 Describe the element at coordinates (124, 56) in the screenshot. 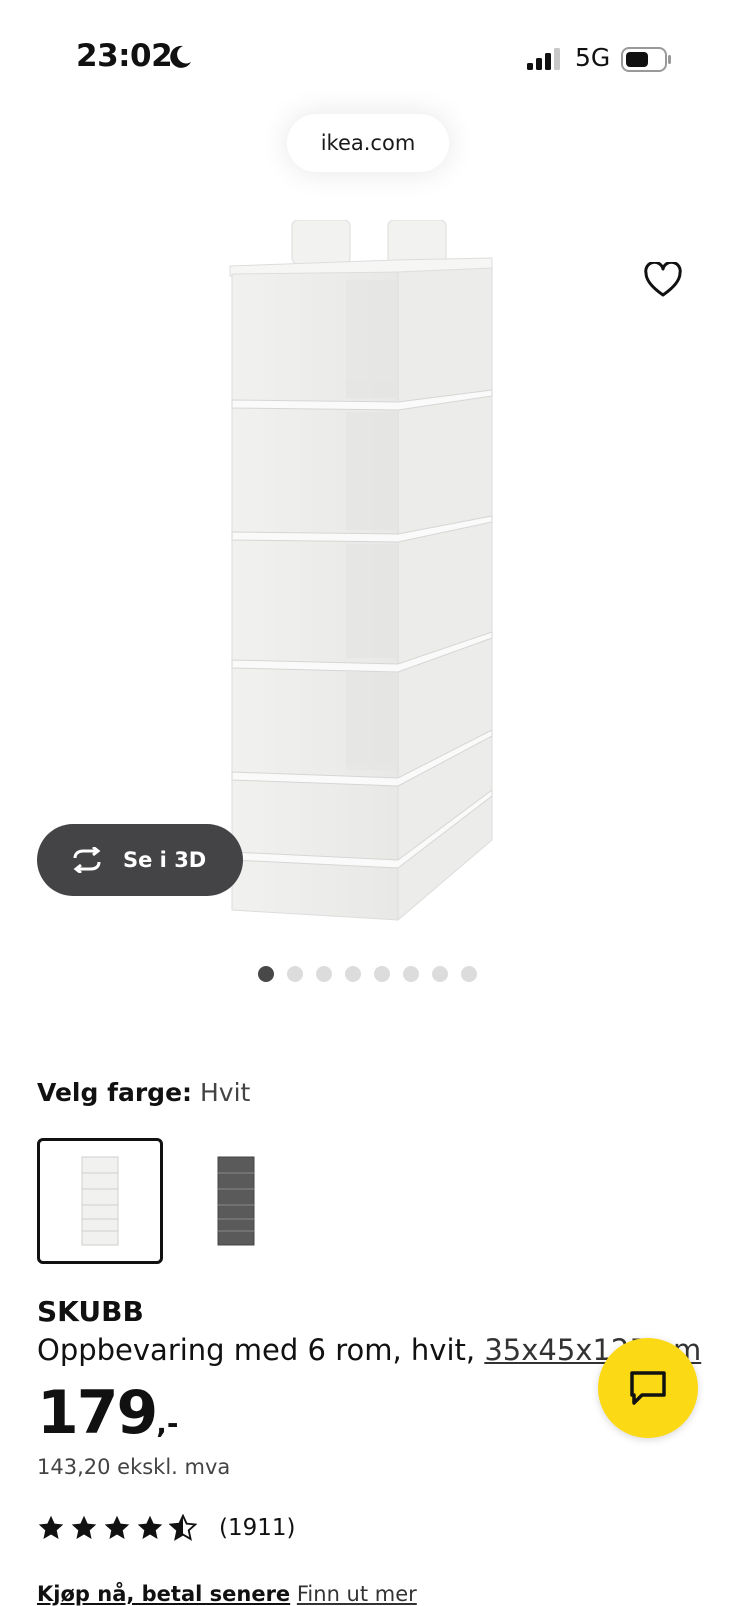

I see `status-time: 23:02` at that location.